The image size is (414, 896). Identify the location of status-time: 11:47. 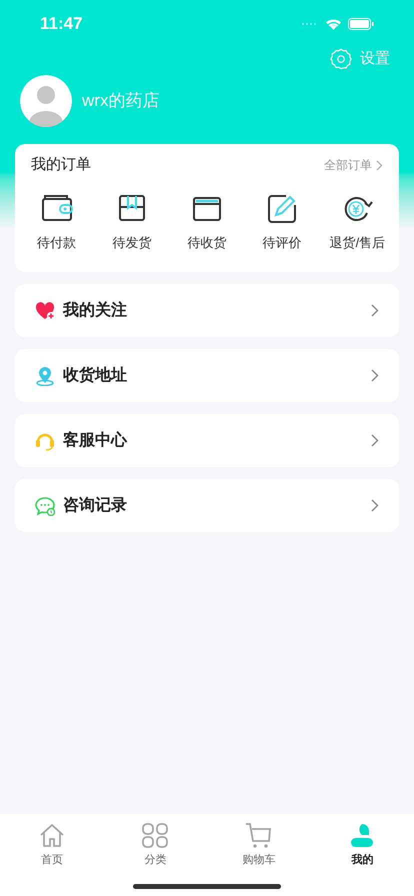
(61, 24).